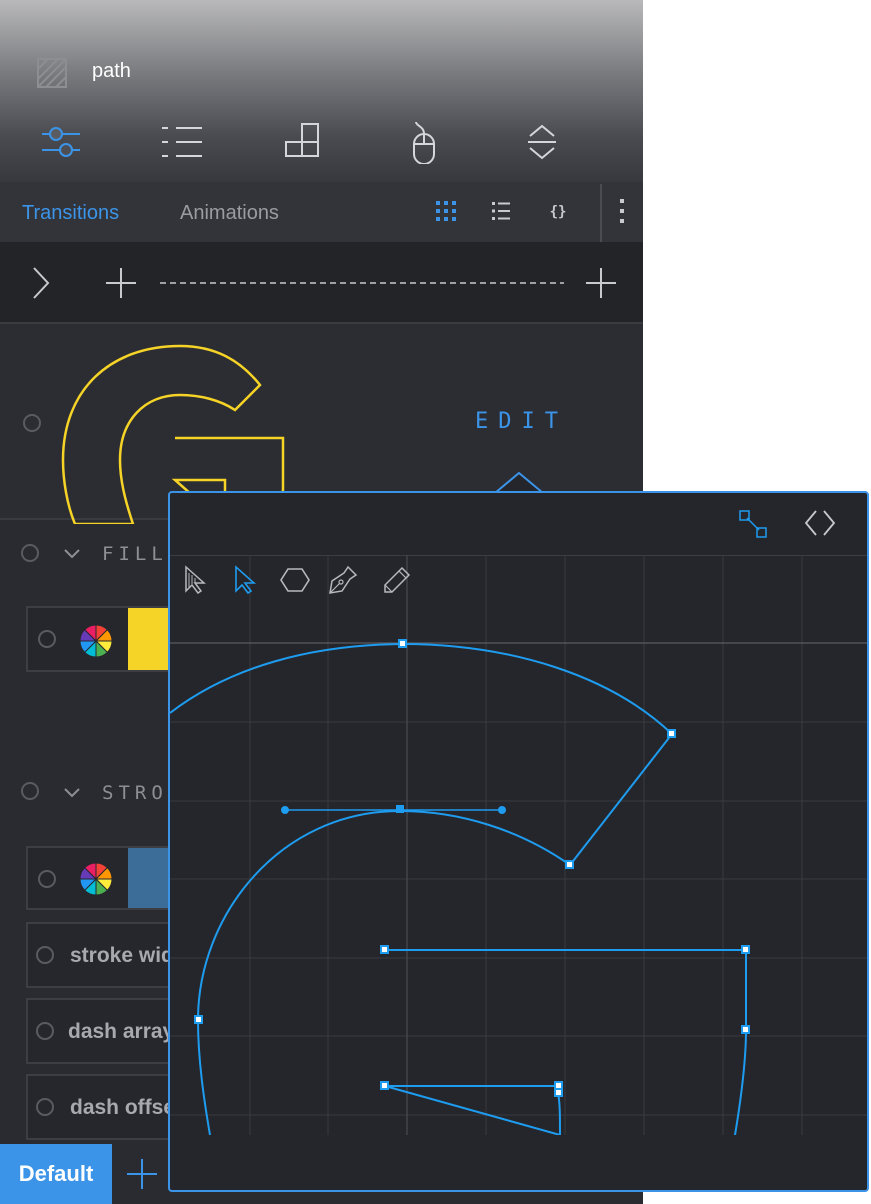 The image size is (871, 1204). What do you see at coordinates (47, 639) in the screenshot?
I see `fill-color-radio` at bounding box center [47, 639].